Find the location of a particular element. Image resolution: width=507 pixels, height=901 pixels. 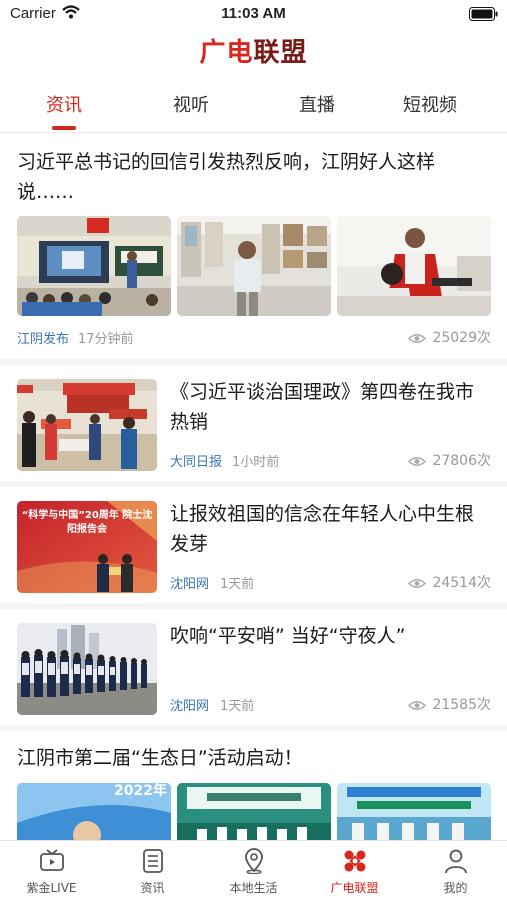

status-bar: Carrier 11:03 AM is located at coordinates (253, 14).